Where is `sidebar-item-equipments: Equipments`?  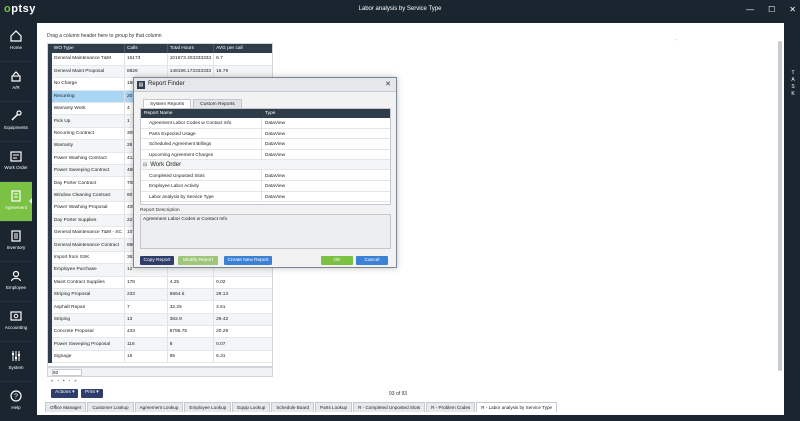 sidebar-item-equipments: Equipments is located at coordinates (16, 122).